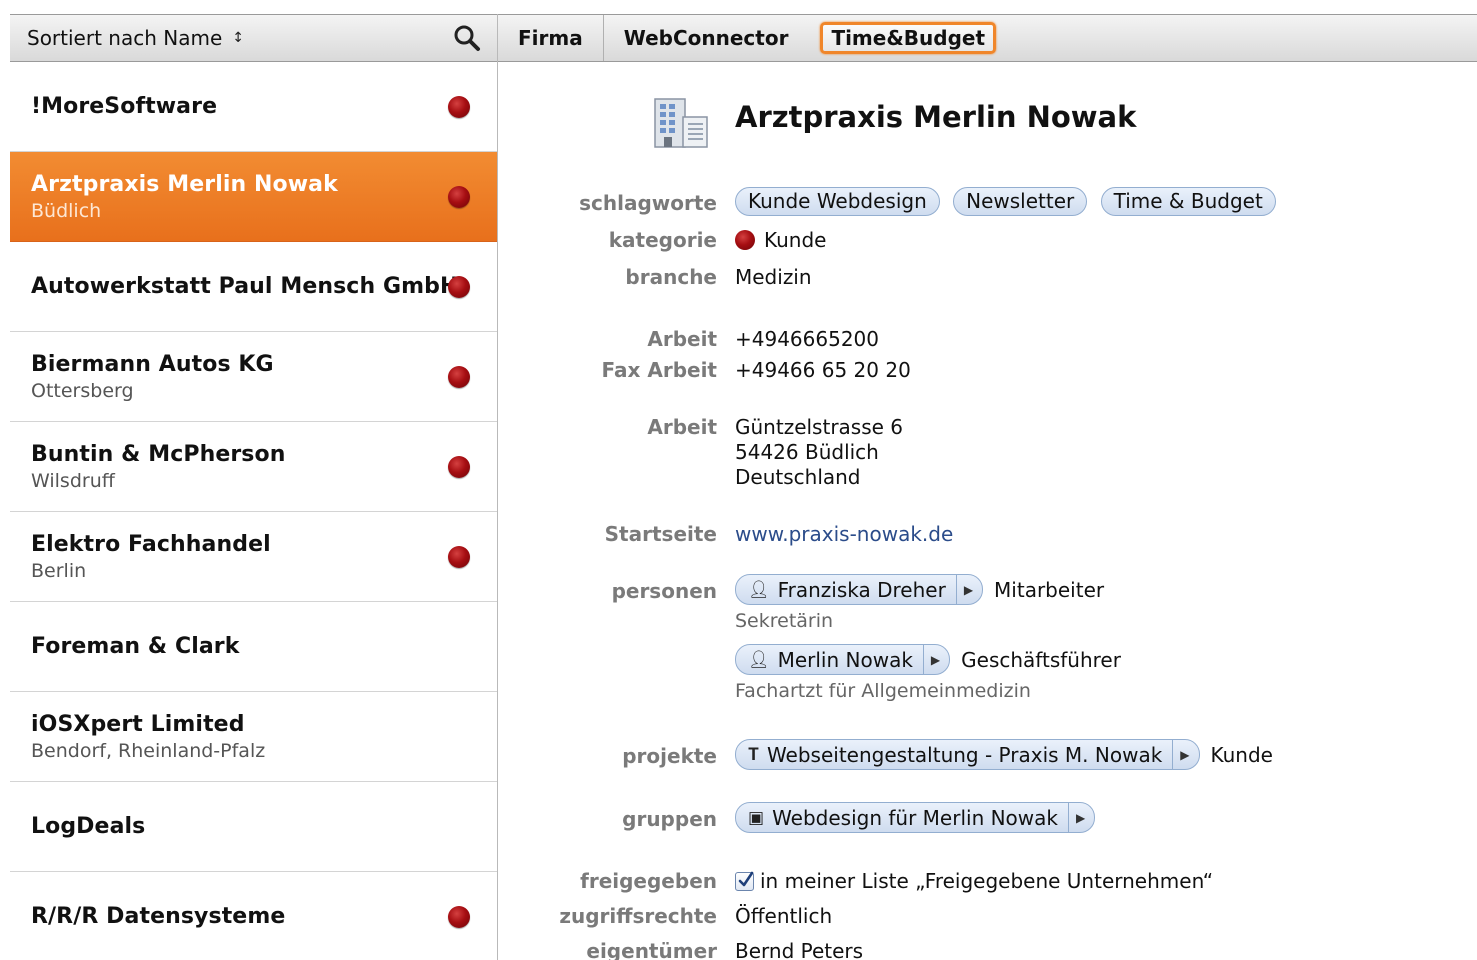  What do you see at coordinates (682, 427) in the screenshot?
I see `label-address-work: Arbeit` at bounding box center [682, 427].